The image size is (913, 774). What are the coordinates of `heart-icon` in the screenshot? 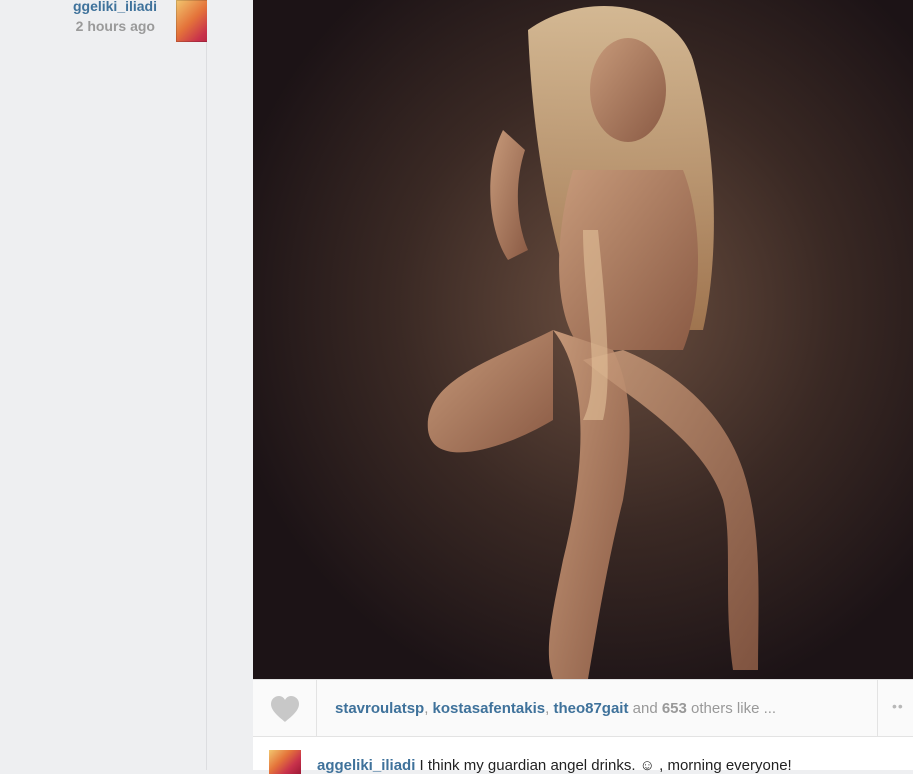 It's located at (285, 709).